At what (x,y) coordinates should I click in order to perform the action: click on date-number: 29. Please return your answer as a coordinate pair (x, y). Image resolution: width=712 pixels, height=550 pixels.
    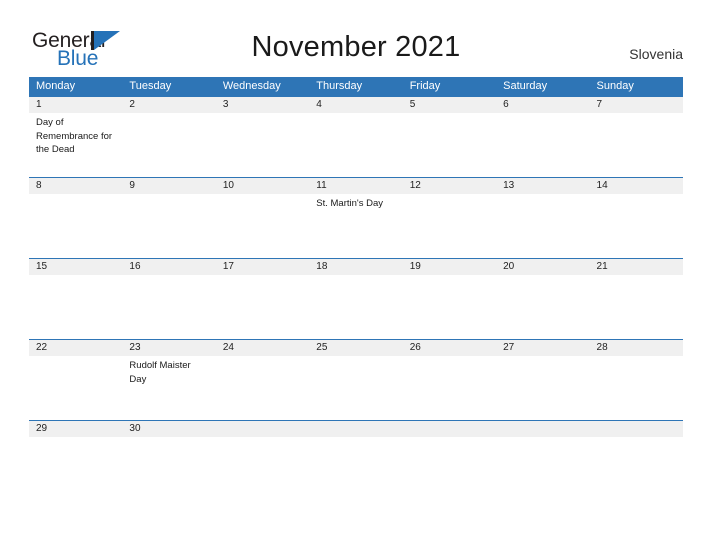
    Looking at the image, I should click on (75, 429).